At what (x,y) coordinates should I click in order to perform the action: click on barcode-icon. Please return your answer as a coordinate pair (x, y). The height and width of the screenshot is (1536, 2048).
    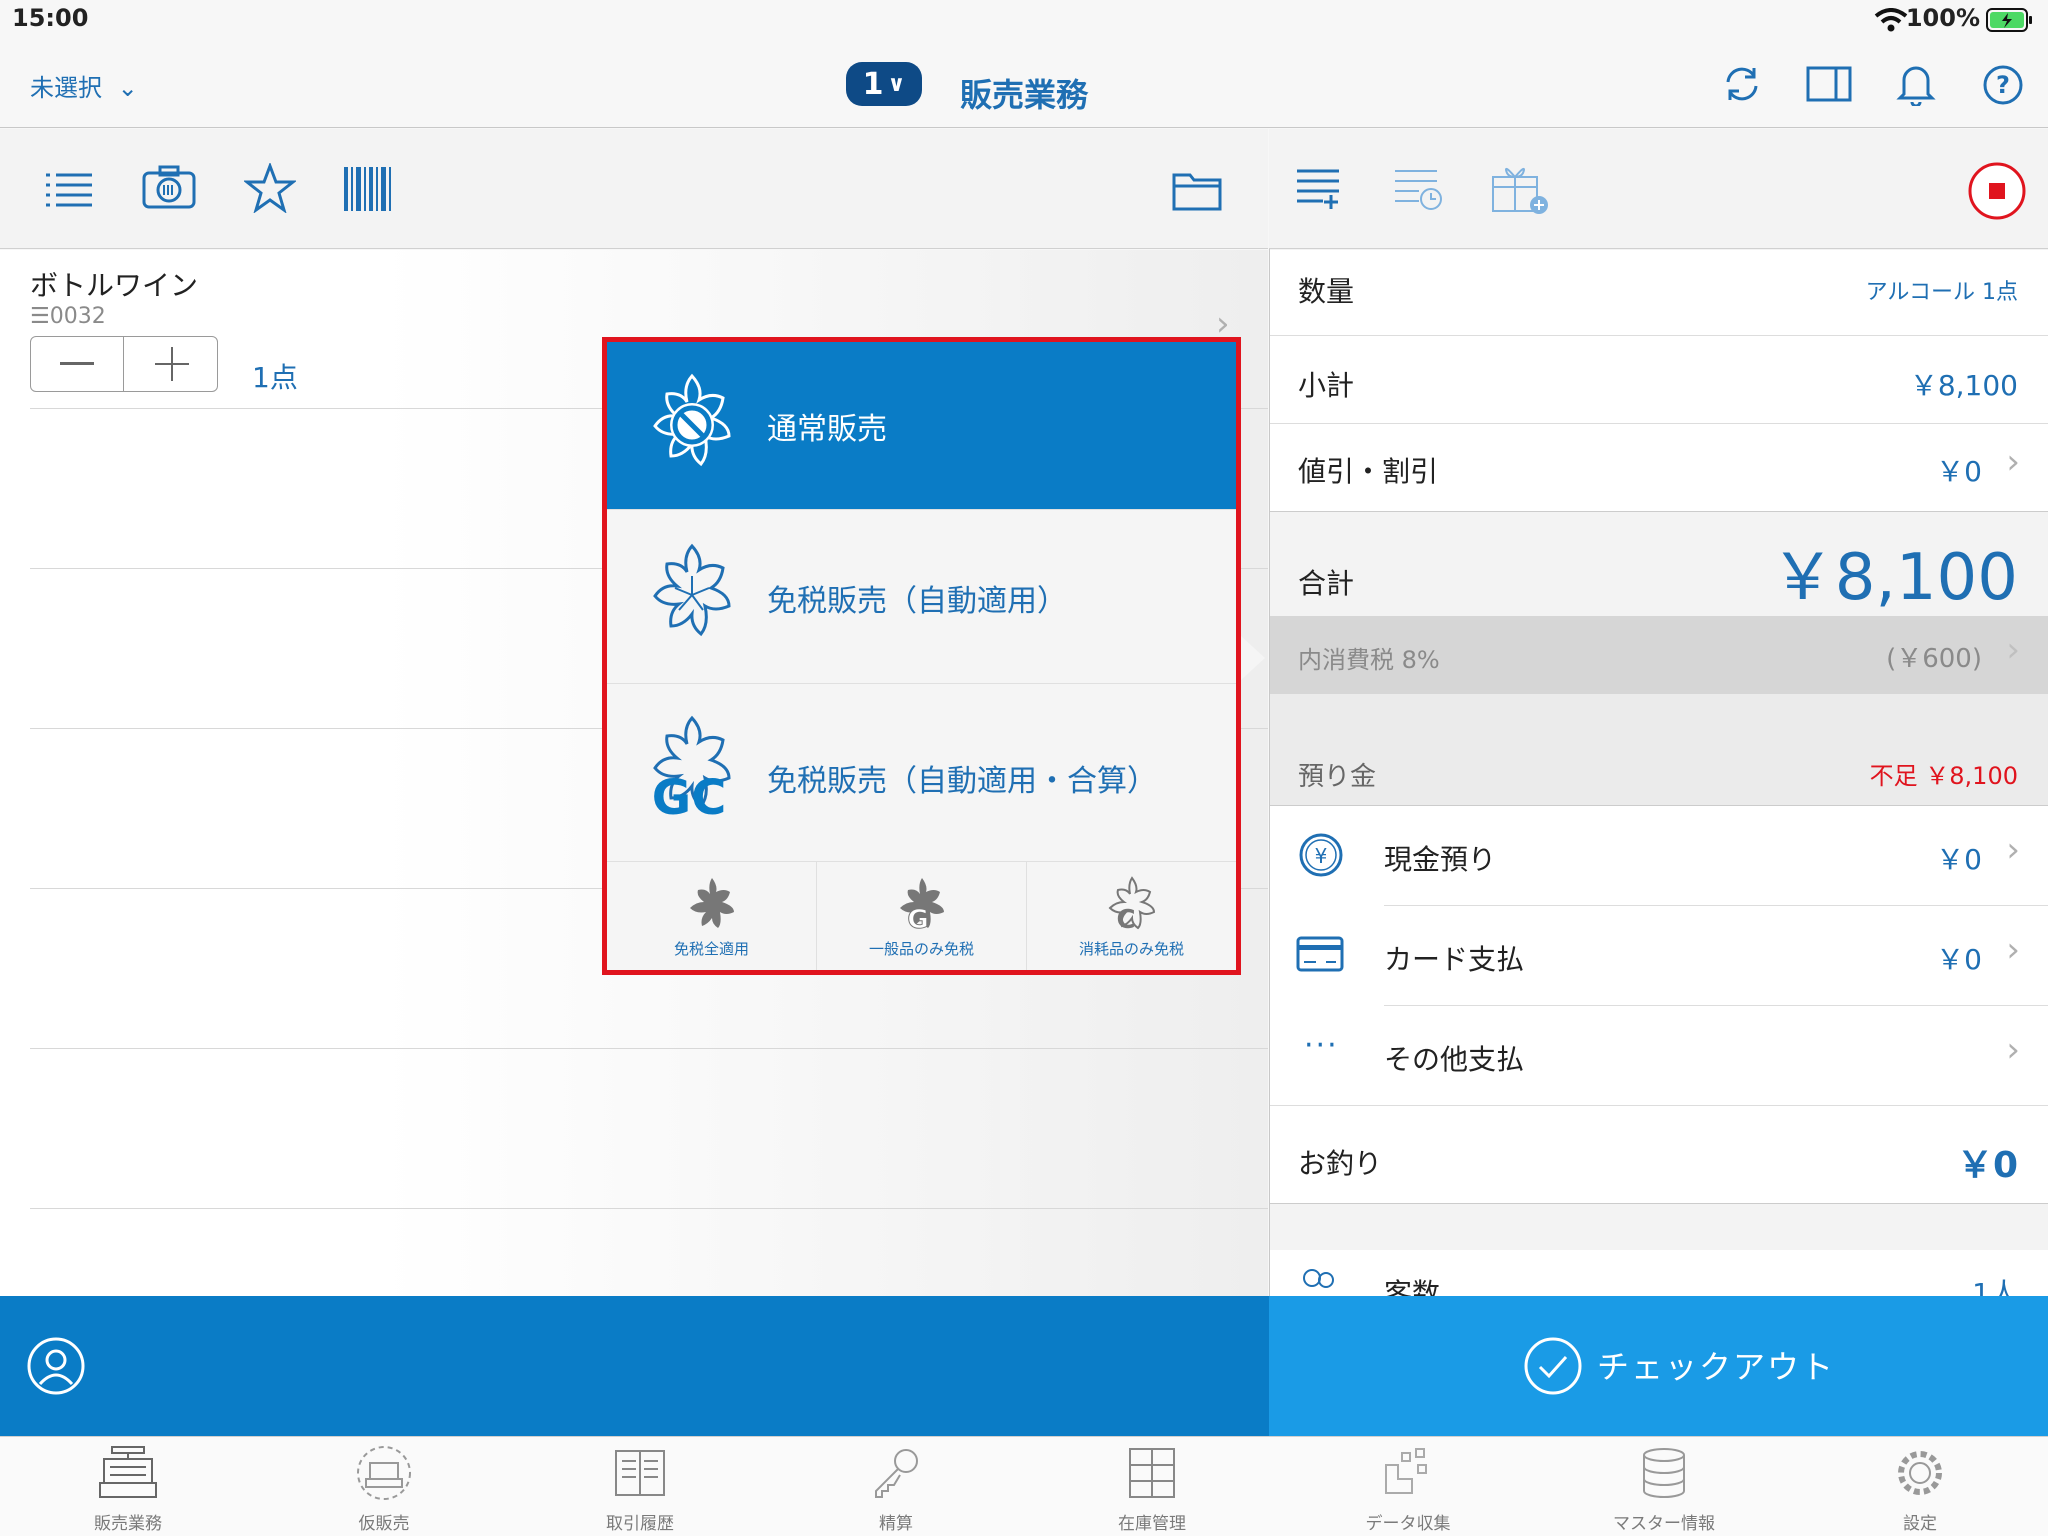
    Looking at the image, I should click on (369, 189).